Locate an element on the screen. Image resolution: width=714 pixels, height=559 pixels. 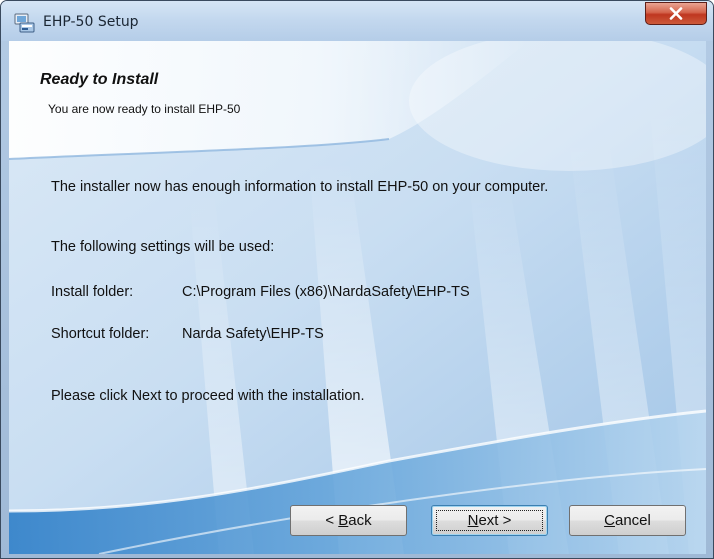
setup-app-icon is located at coordinates (25, 23).